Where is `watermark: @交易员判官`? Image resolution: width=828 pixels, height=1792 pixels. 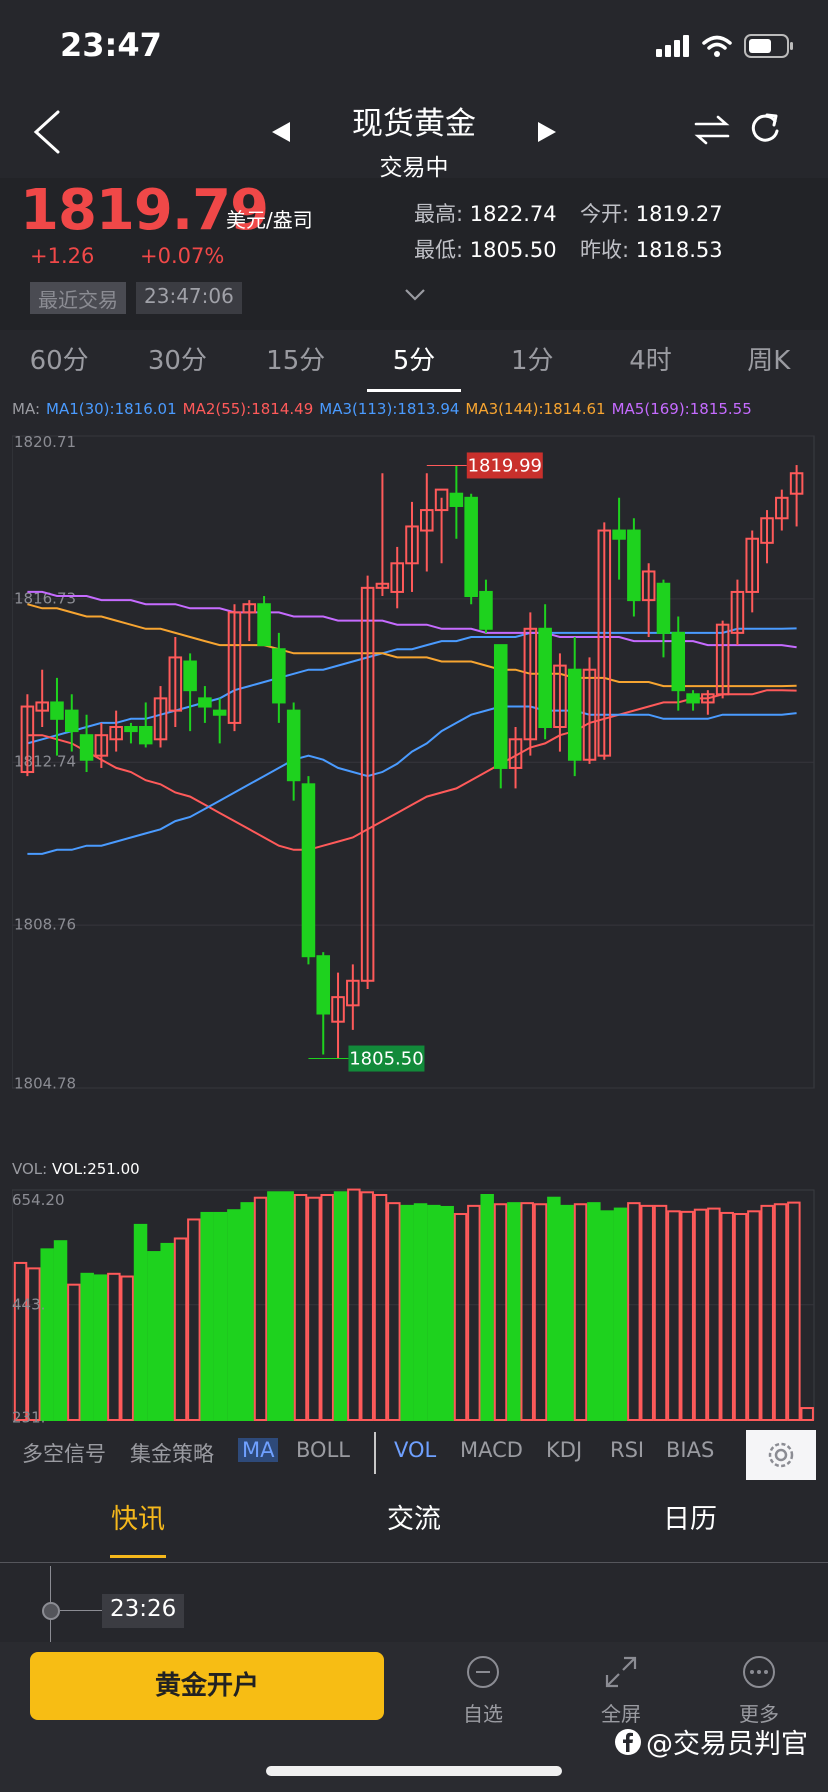
watermark: @交易员判官 is located at coordinates (711, 1741).